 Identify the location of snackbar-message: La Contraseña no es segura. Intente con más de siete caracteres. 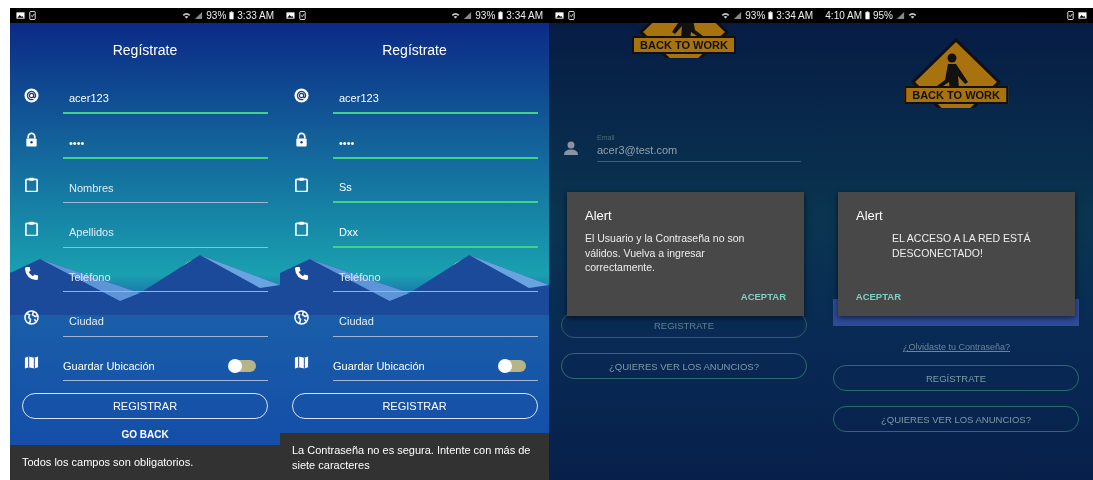
(414, 456).